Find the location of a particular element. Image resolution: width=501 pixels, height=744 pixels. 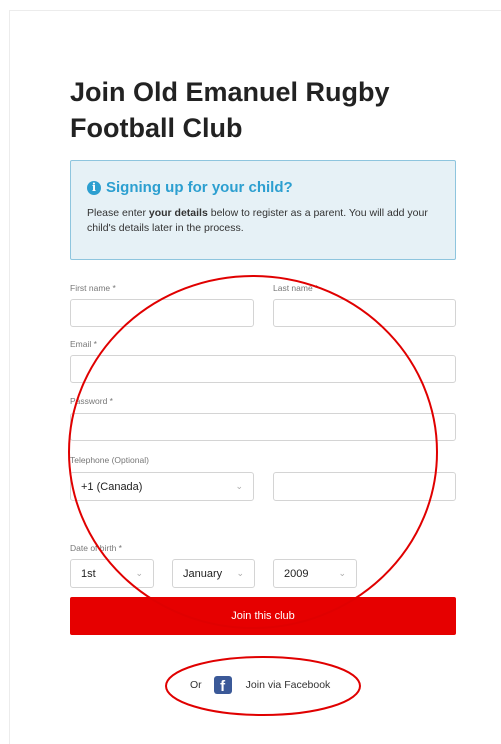

last-name-input is located at coordinates (364, 313).